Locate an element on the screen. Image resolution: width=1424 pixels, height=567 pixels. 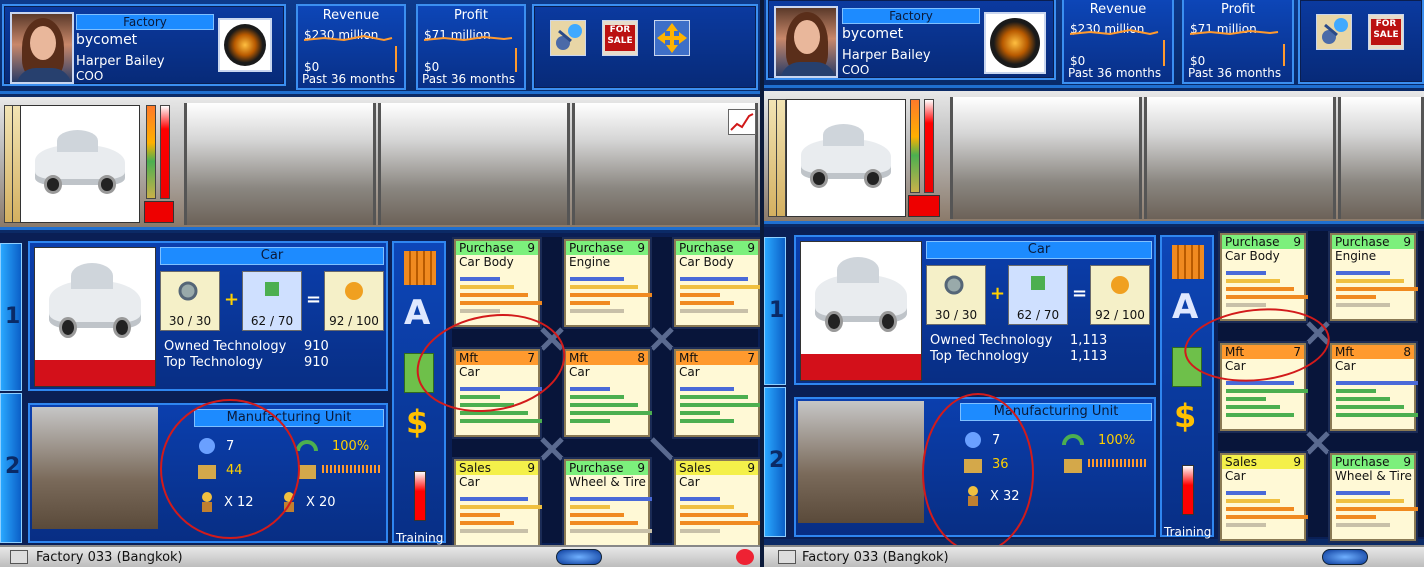
operation-card: Purchase 9 Car Body is located at coordinates (717, 283).